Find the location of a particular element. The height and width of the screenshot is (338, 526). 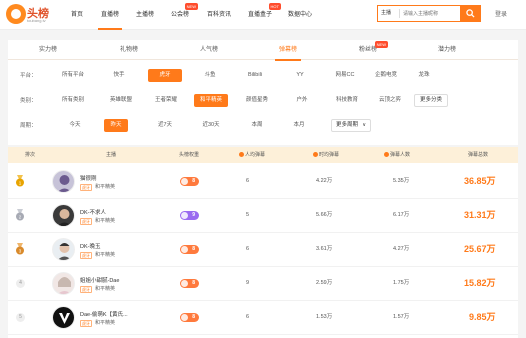

nav-data-center: 数据中心 is located at coordinates (300, 15).